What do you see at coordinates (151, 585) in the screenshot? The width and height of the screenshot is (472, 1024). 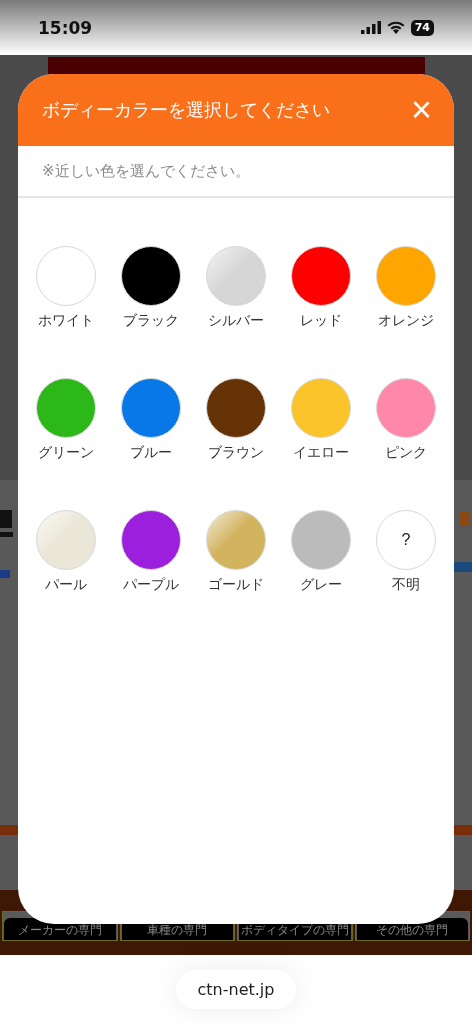 I see `color-label: パープル` at bounding box center [151, 585].